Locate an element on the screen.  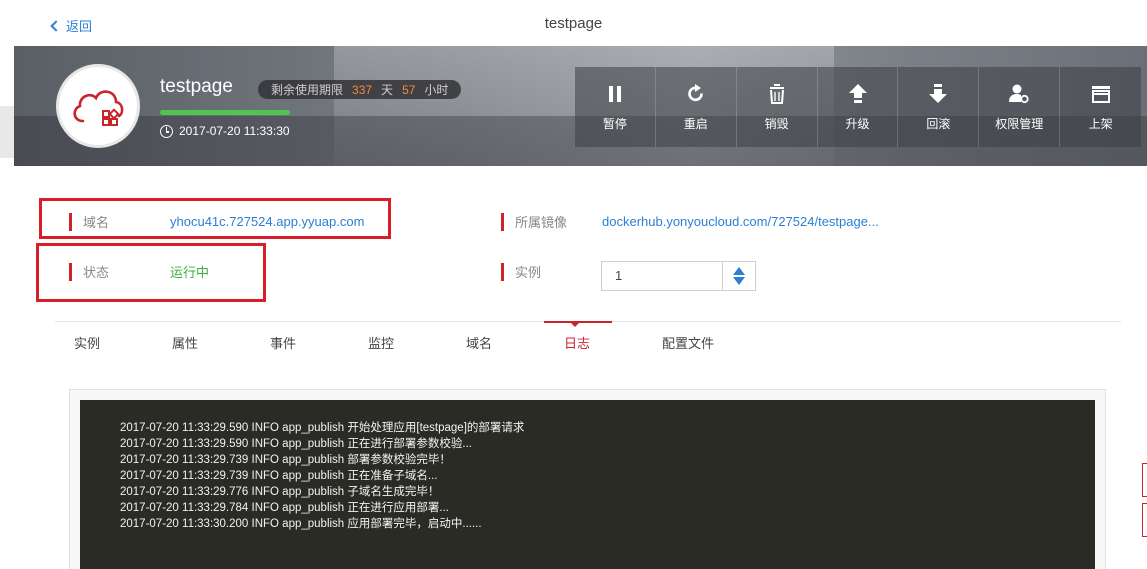
instance-field: 实例 is located at coordinates (551, 271).